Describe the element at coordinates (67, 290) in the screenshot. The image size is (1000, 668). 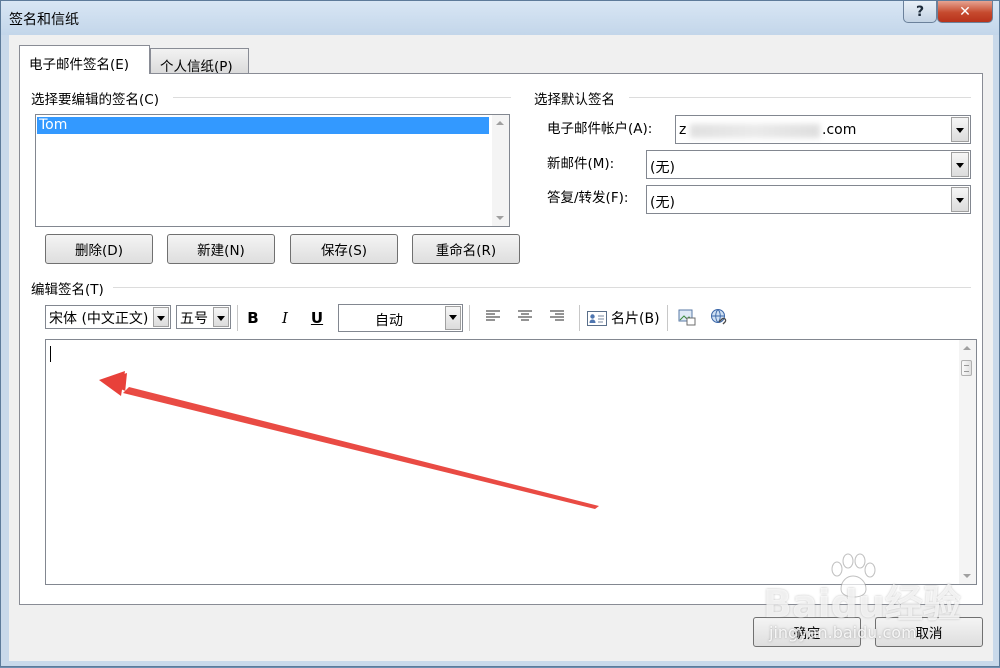
I see `edit-signature-label: 编辑签名(T)` at that location.